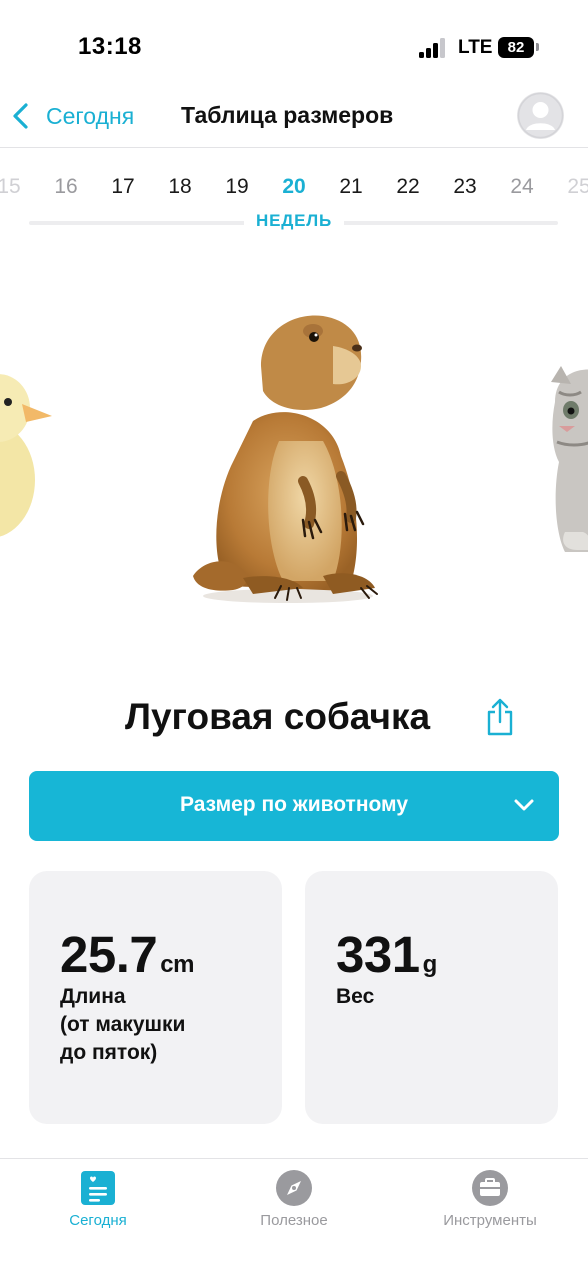 This screenshot has height=1280, width=588. Describe the element at coordinates (516, 47) in the screenshot. I see `battery-icon: 82` at that location.